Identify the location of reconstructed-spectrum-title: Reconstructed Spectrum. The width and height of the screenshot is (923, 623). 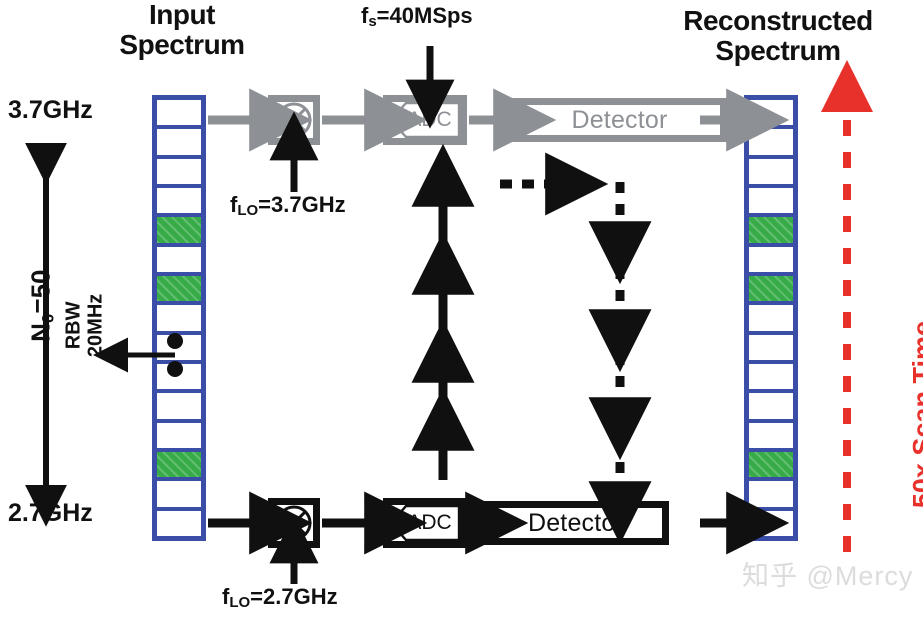
(778, 36).